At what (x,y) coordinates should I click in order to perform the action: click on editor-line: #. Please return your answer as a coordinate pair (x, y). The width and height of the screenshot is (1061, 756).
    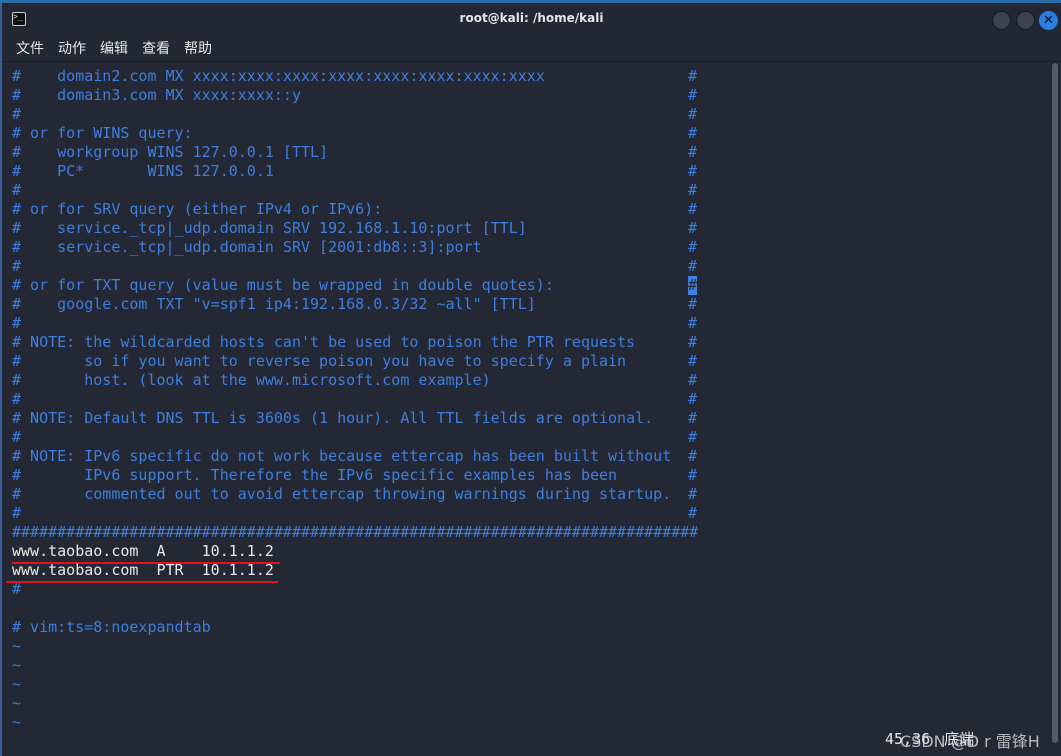
    Looking at the image, I should click on (16, 589).